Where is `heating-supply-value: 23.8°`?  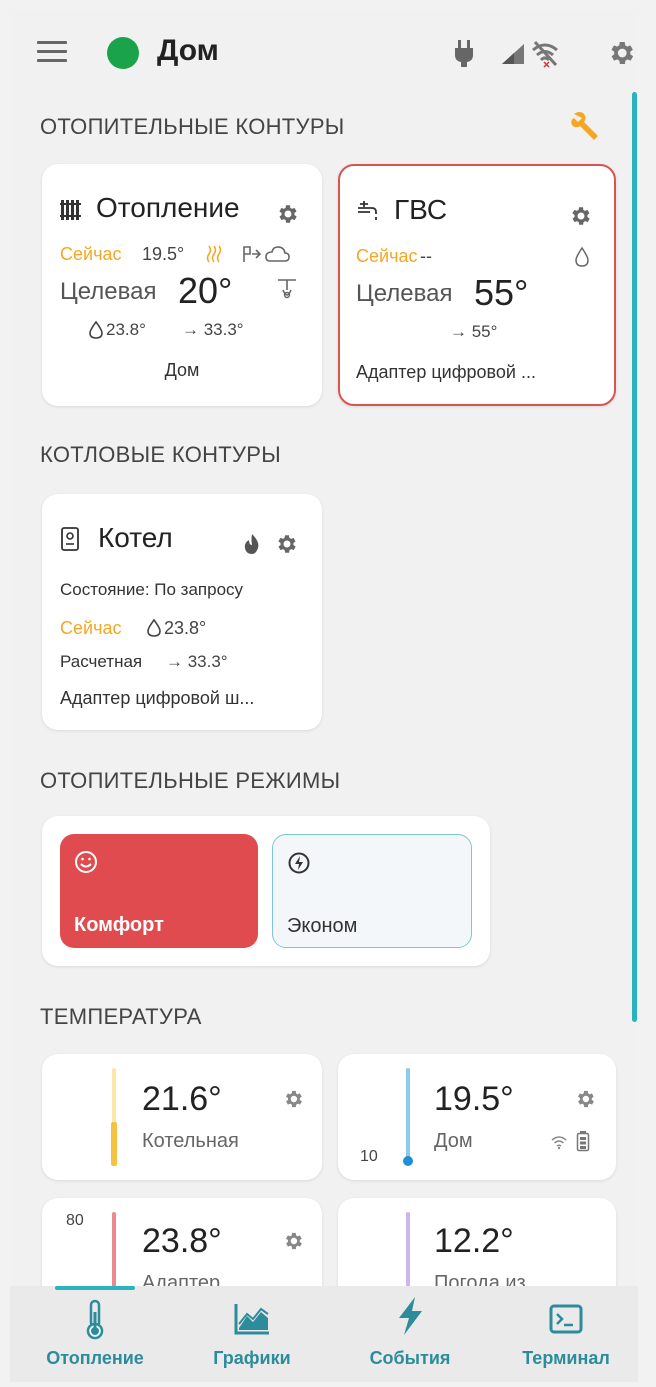 heating-supply-value: 23.8° is located at coordinates (126, 329).